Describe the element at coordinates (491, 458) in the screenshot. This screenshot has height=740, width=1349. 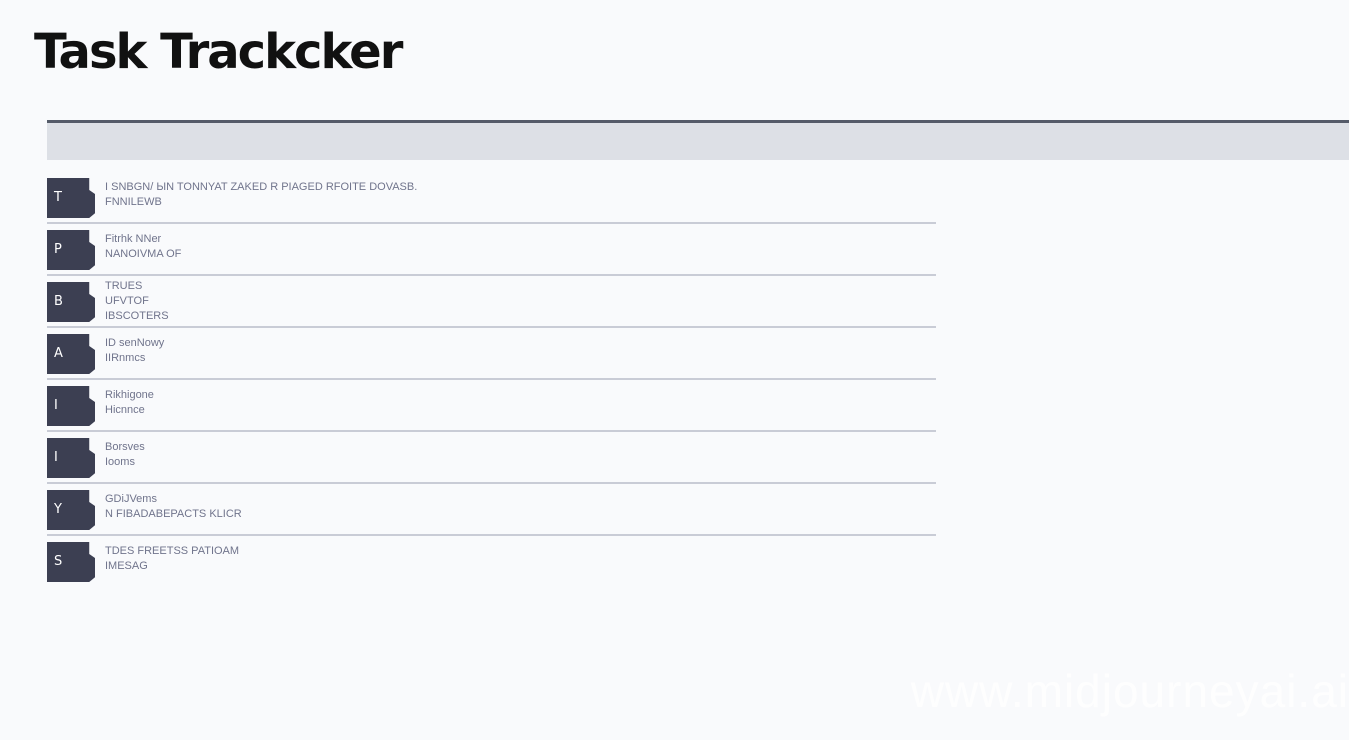
I see `task-row: I Borsves Iooms` at that location.